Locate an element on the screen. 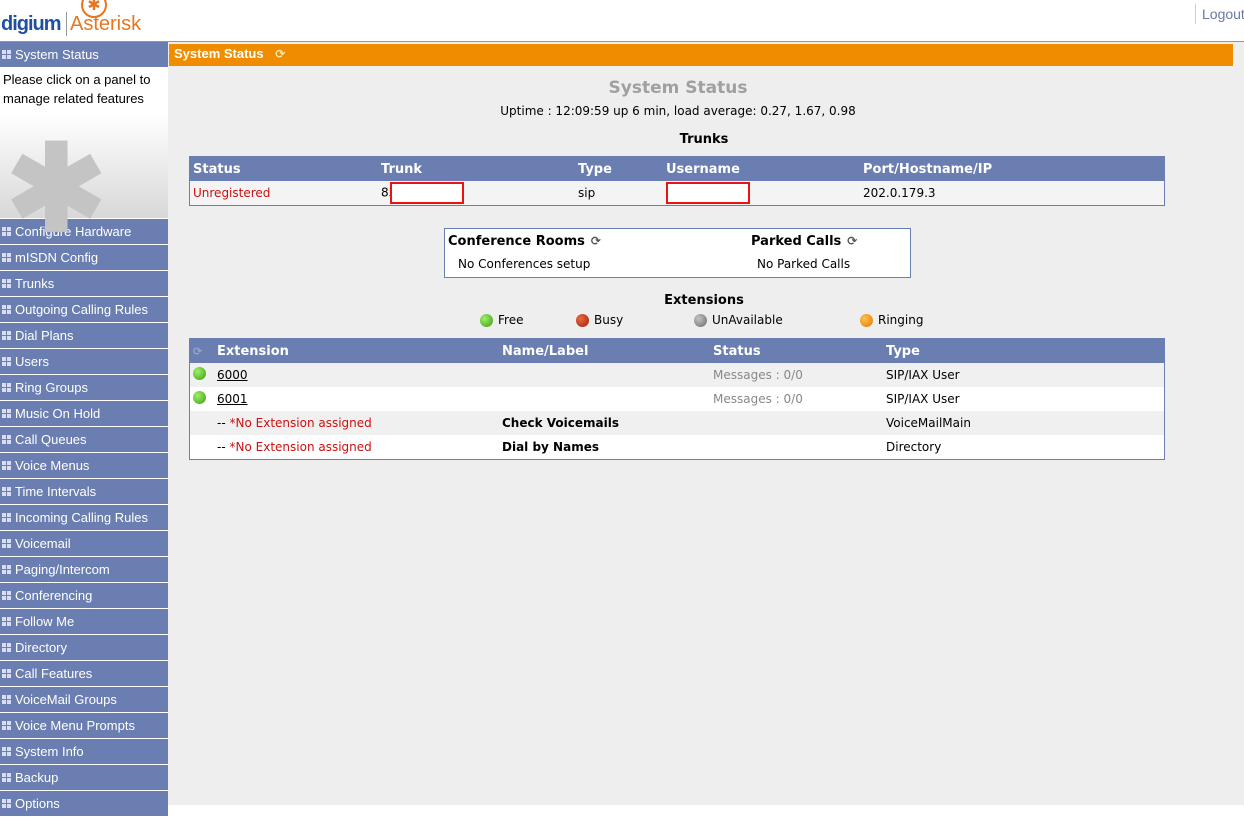  column-header: Port/Hostname/IP is located at coordinates (1012, 168).